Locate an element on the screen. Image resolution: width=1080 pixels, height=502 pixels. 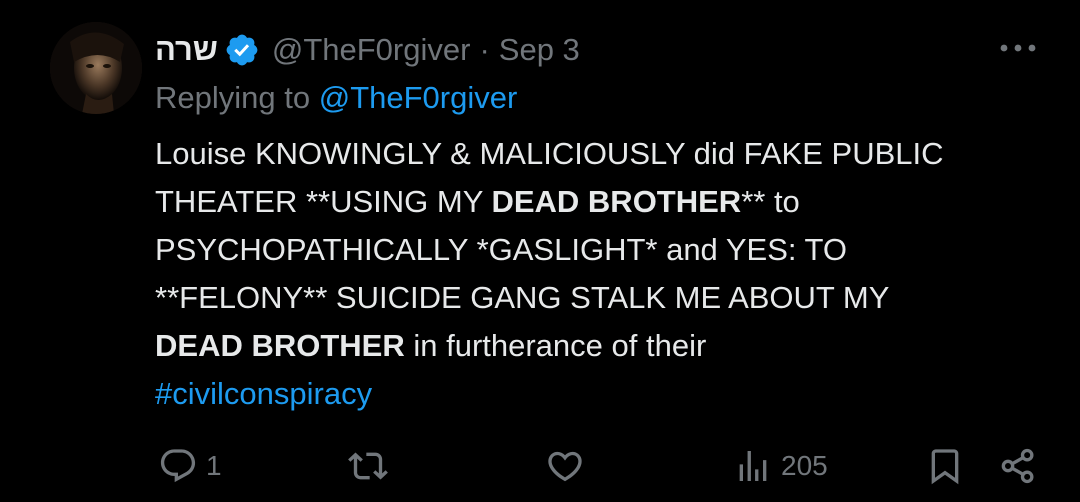
author-handle: @TheF0rgiver is located at coordinates (371, 50).